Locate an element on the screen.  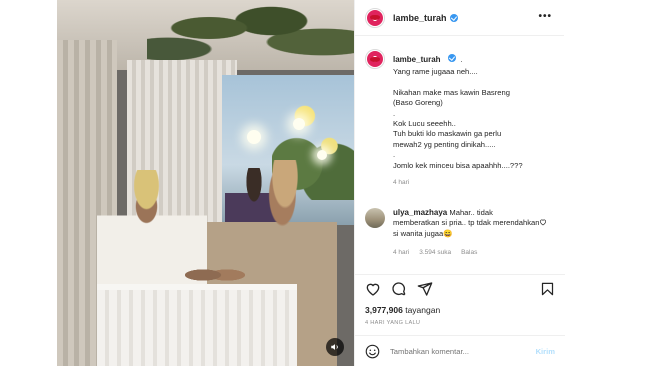
views-number: 3,977,906 is located at coordinates (384, 310).